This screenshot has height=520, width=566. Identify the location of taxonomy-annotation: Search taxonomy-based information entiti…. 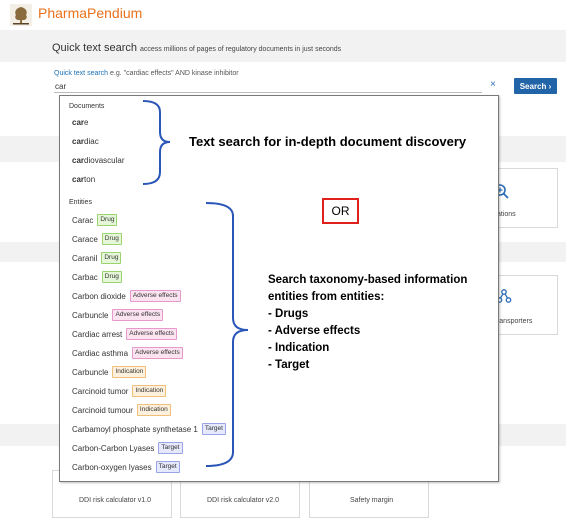
(367, 323).